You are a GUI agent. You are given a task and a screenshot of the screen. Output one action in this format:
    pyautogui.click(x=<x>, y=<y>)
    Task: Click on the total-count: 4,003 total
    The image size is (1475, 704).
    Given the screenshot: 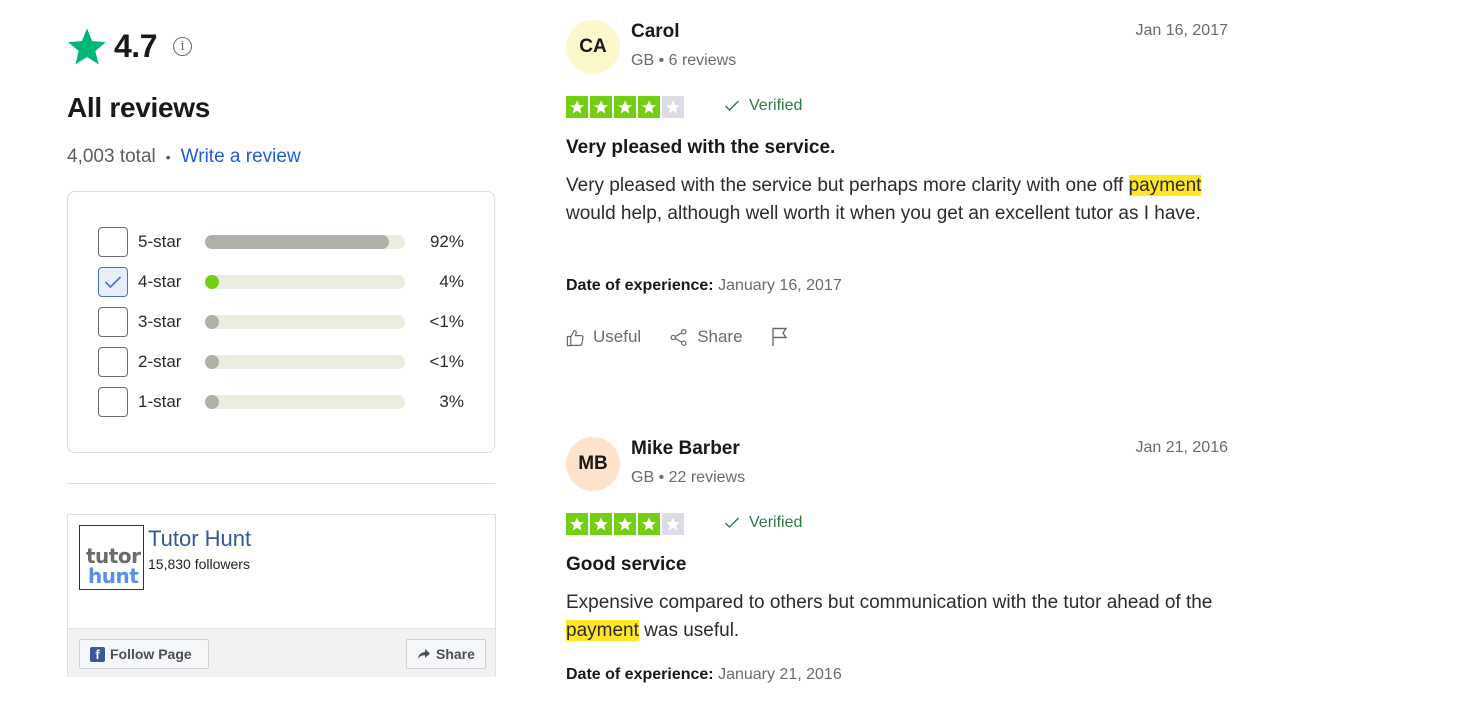 What is the action you would take?
    pyautogui.click(x=111, y=156)
    